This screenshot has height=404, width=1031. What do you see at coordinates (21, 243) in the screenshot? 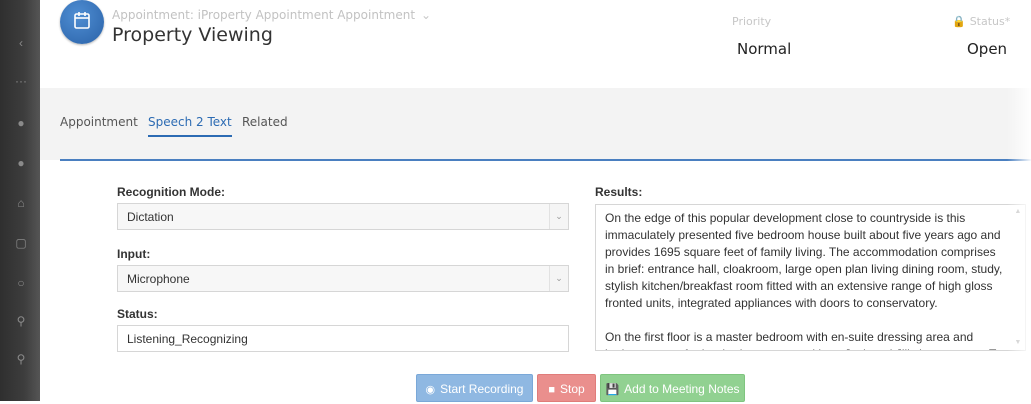
I see `nav-icon: ▢` at bounding box center [21, 243].